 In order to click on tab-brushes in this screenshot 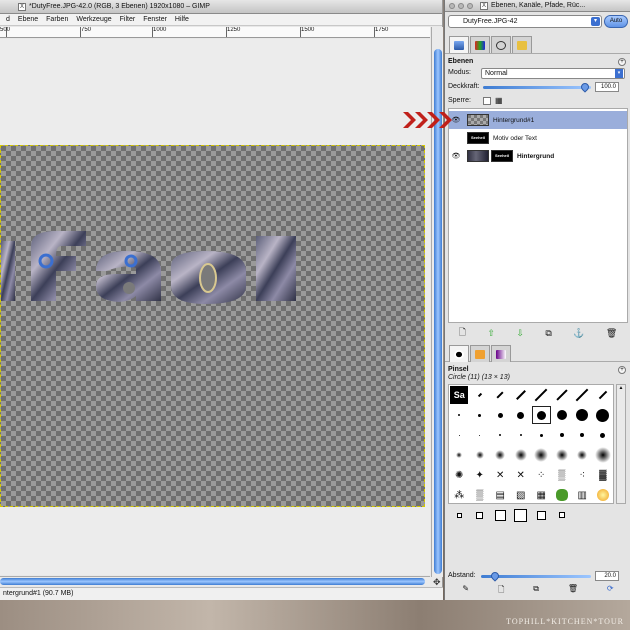, I will do `click(459, 353)`.